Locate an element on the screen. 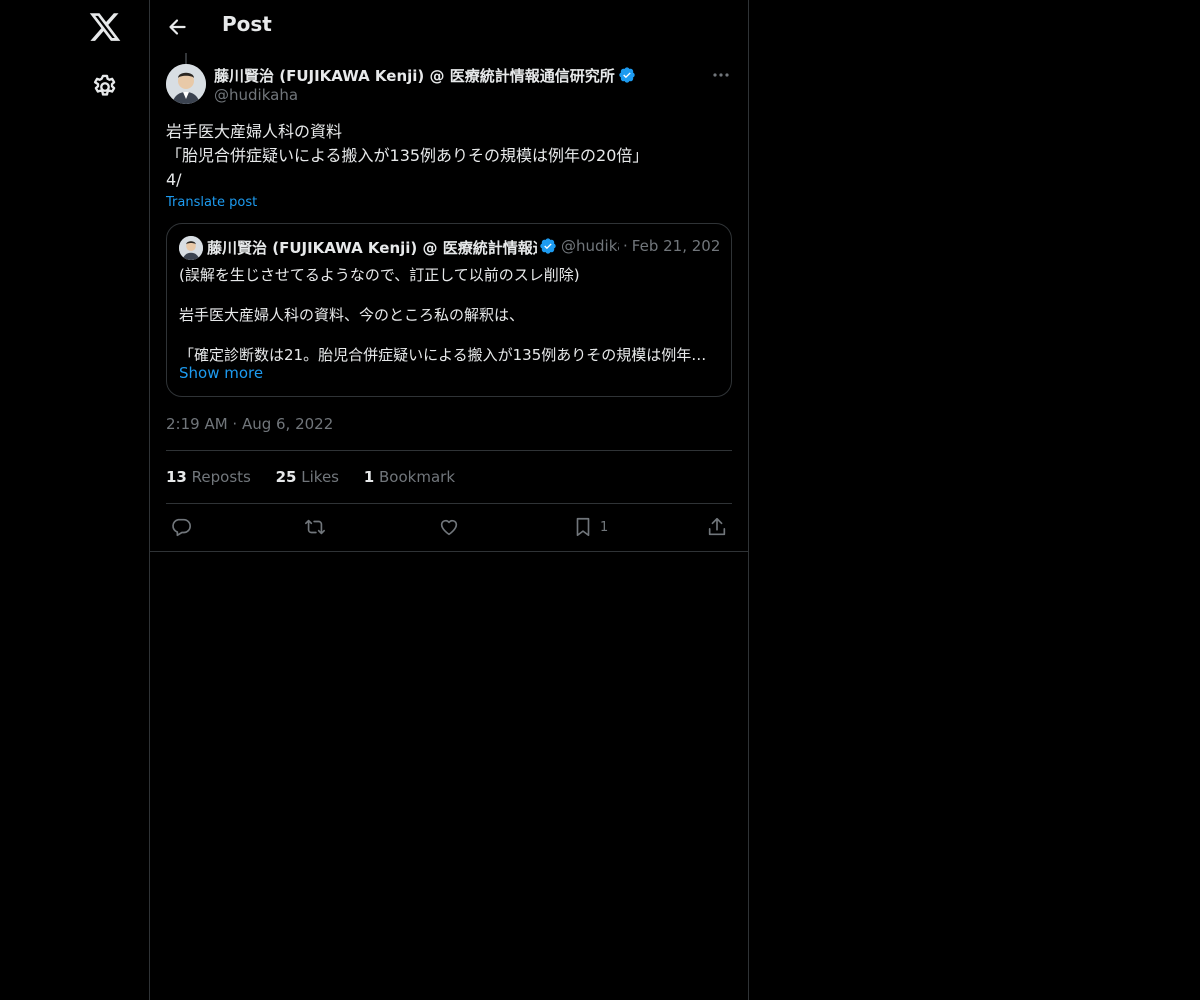 The image size is (1200, 1000). reposts-stat: 13 Reposts is located at coordinates (208, 477).